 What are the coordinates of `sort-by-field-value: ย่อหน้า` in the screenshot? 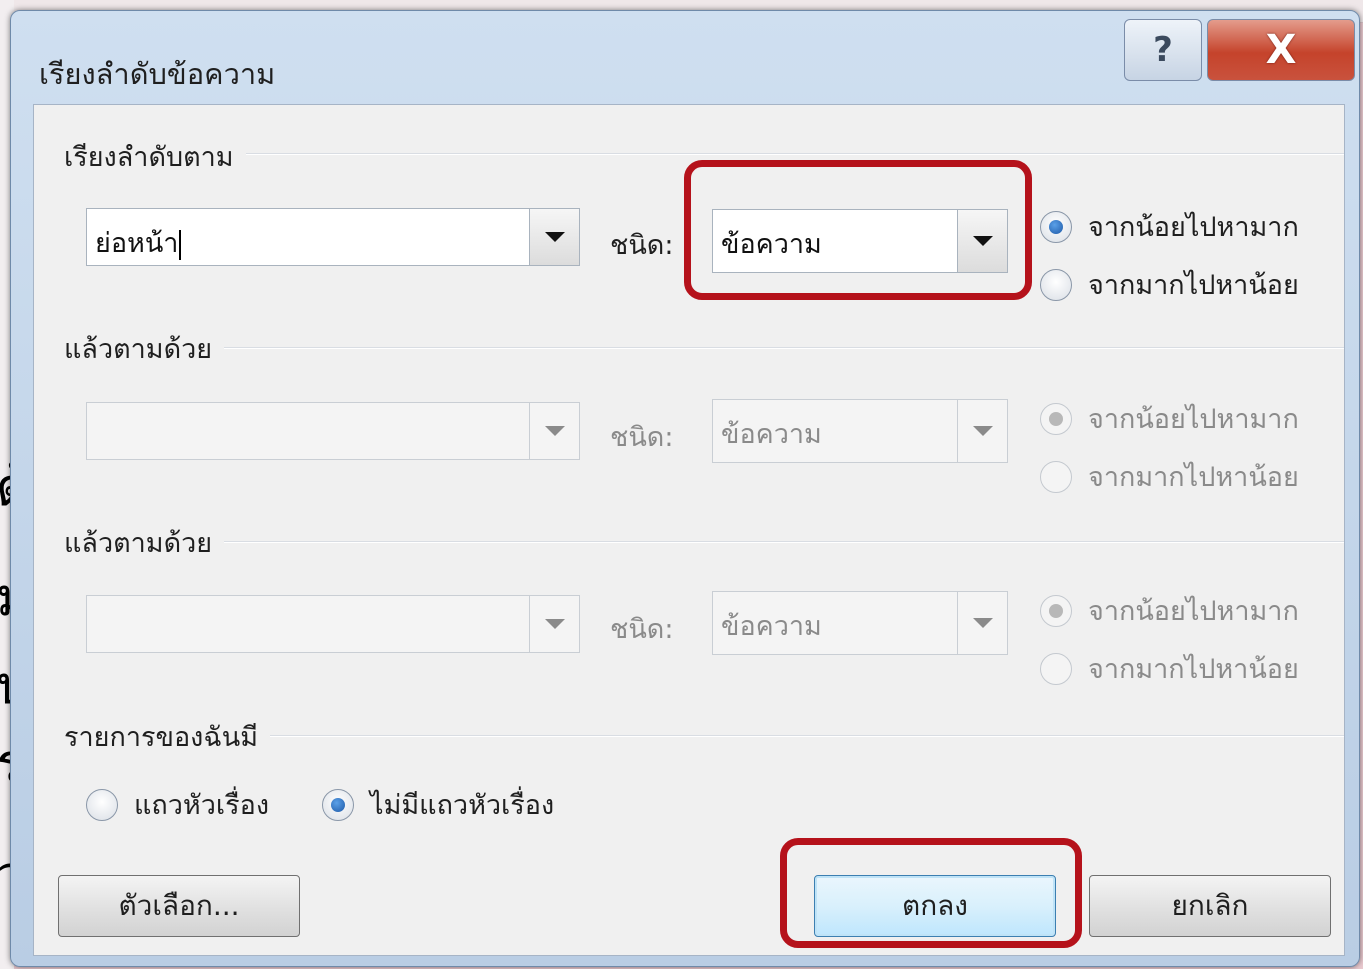 It's located at (137, 243).